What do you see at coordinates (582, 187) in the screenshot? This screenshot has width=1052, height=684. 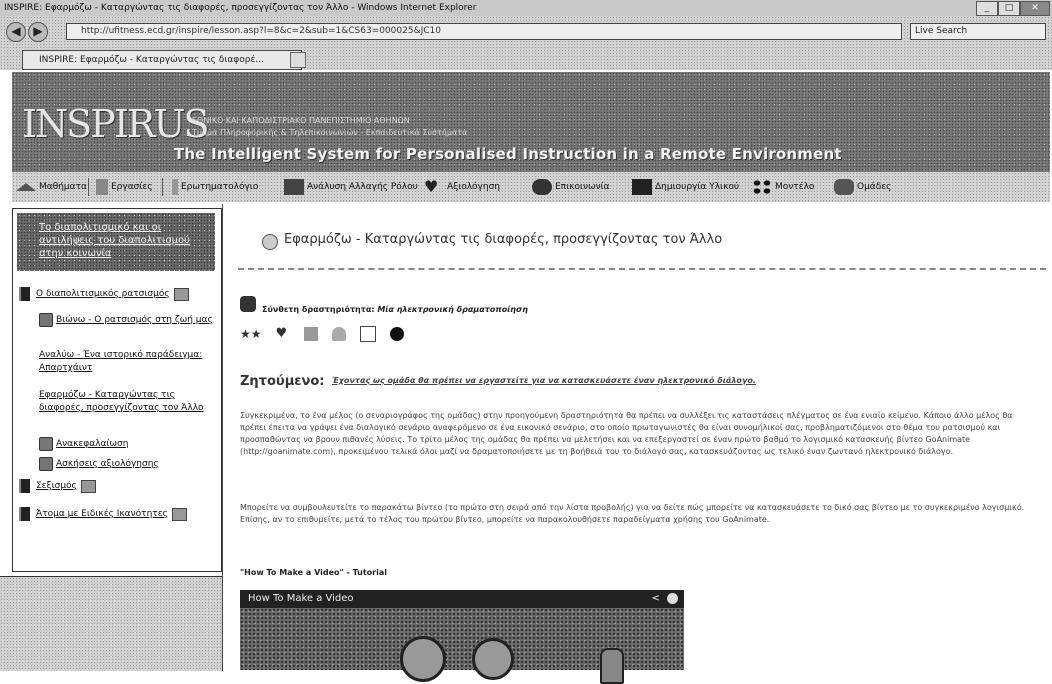 I see `menu-label: Επικοινωνία` at bounding box center [582, 187].